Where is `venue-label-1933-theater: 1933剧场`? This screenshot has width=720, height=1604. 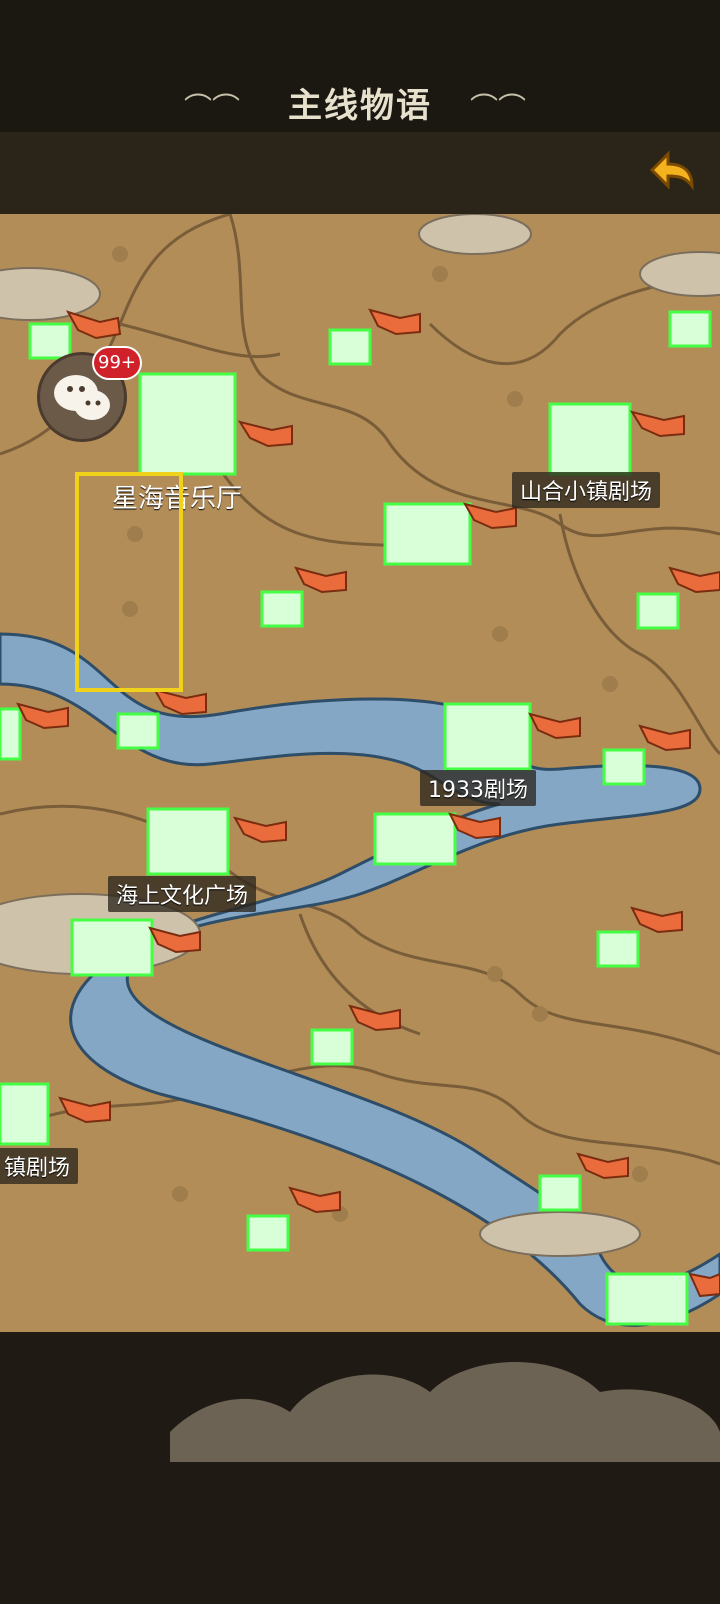 venue-label-1933-theater: 1933剧场 is located at coordinates (478, 788).